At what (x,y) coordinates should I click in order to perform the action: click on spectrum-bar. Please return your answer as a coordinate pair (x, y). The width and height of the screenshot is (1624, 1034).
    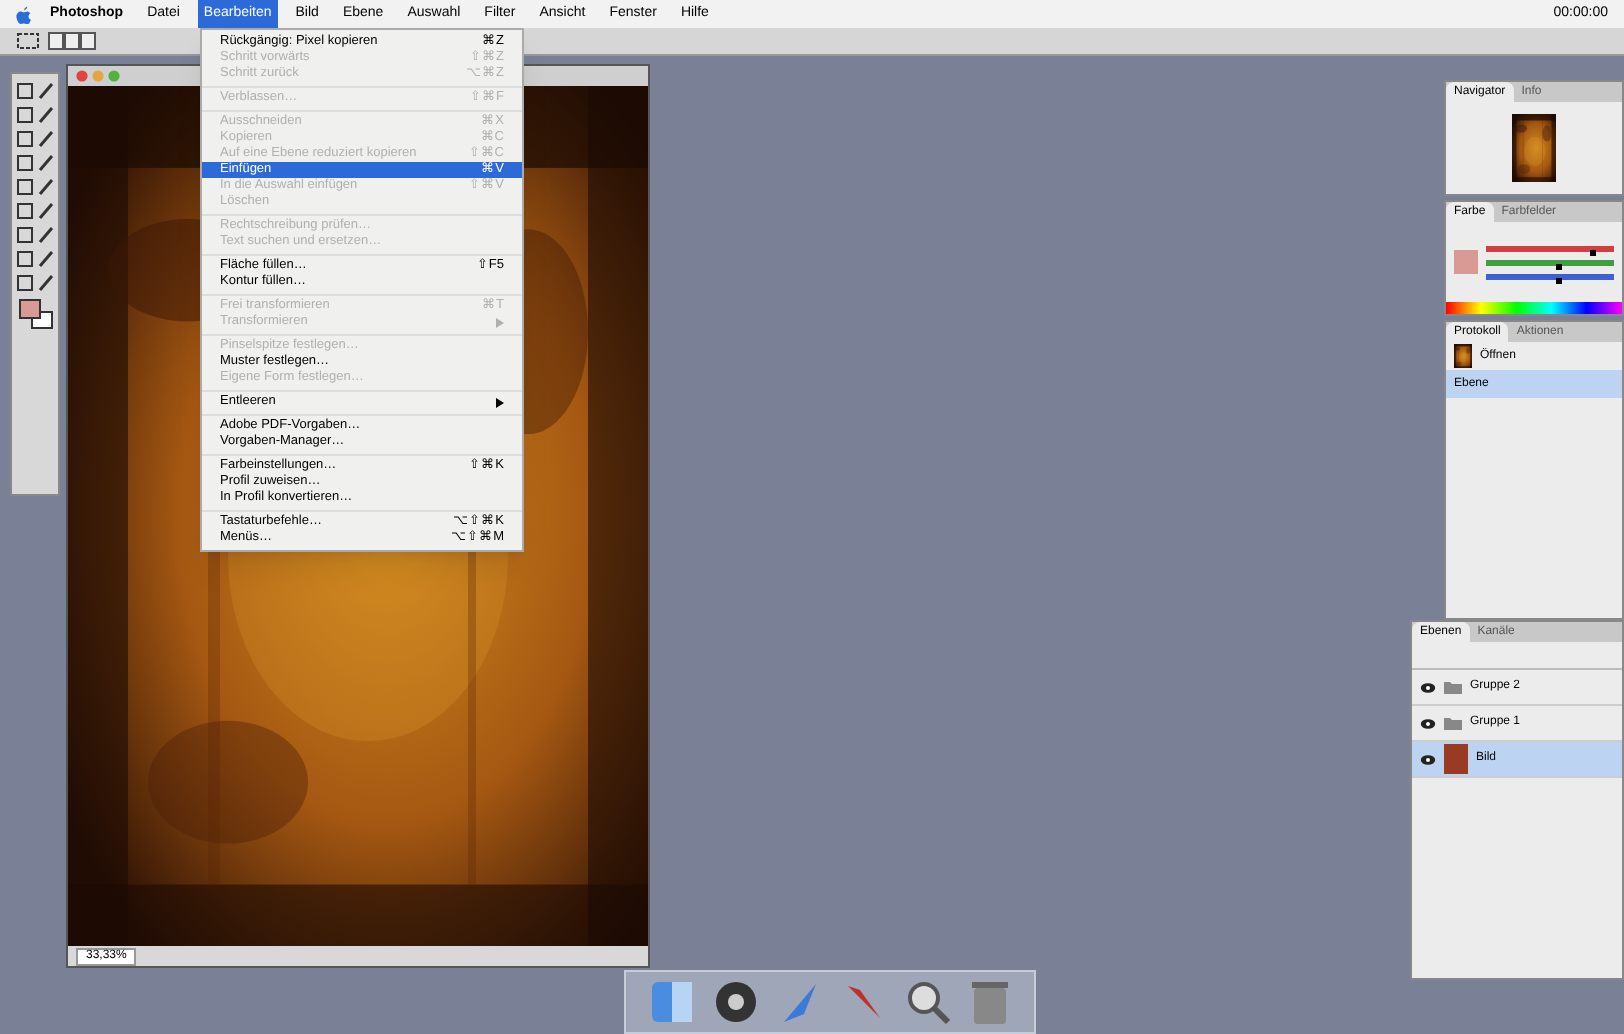
    Looking at the image, I should click on (1534, 308).